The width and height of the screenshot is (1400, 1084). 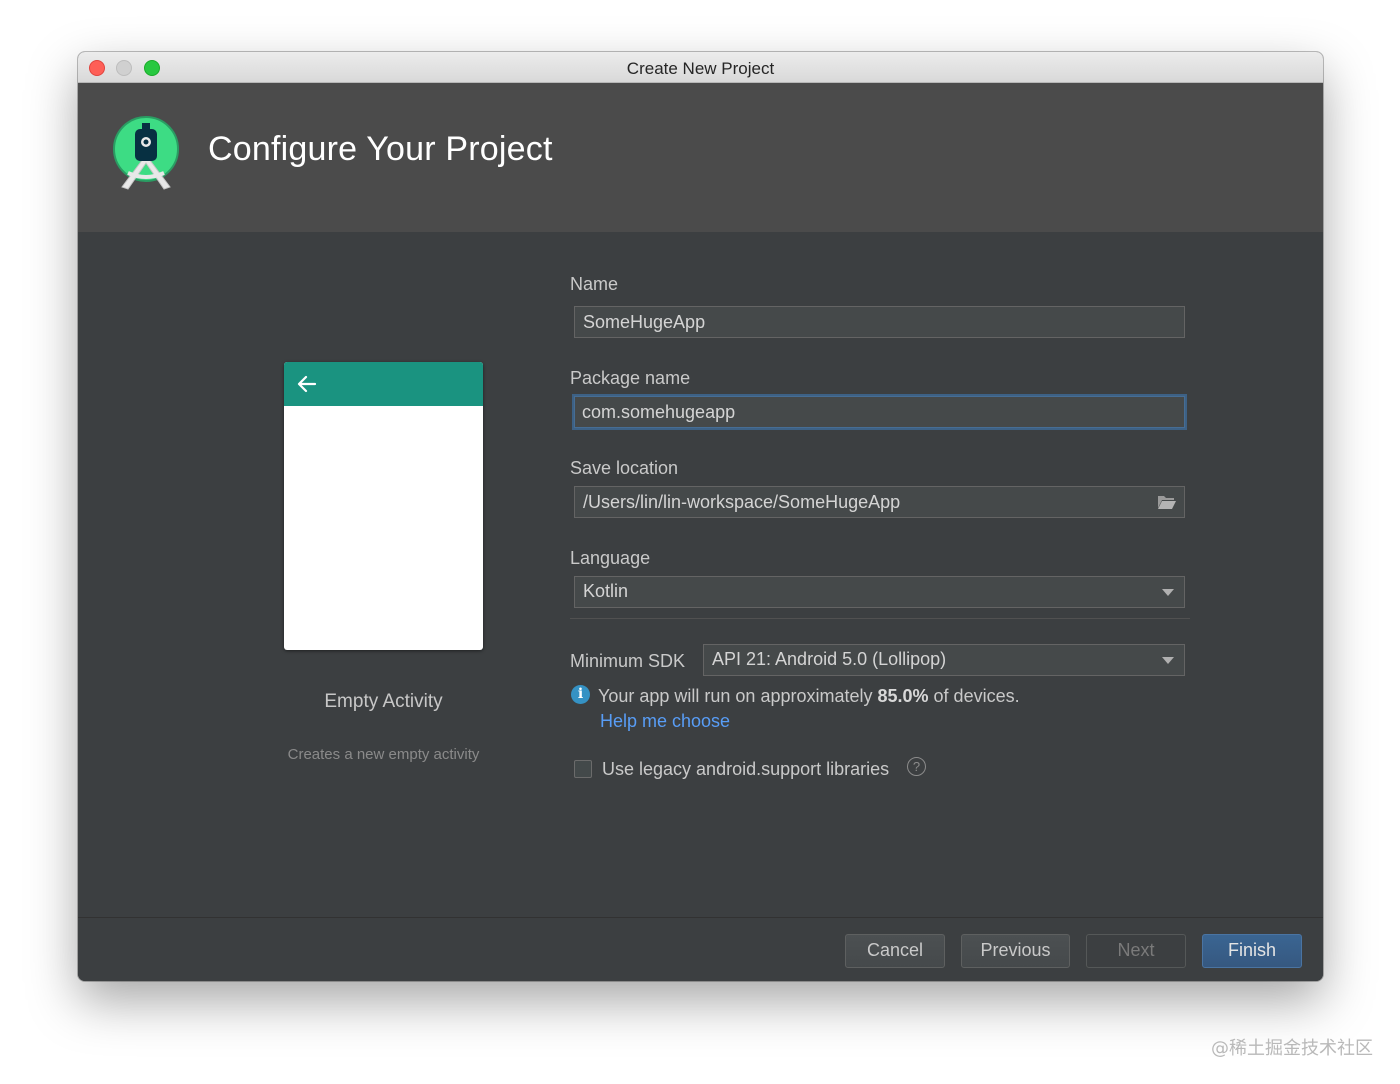 What do you see at coordinates (665, 721) in the screenshot?
I see `help-me-choose-link: Help me choose` at bounding box center [665, 721].